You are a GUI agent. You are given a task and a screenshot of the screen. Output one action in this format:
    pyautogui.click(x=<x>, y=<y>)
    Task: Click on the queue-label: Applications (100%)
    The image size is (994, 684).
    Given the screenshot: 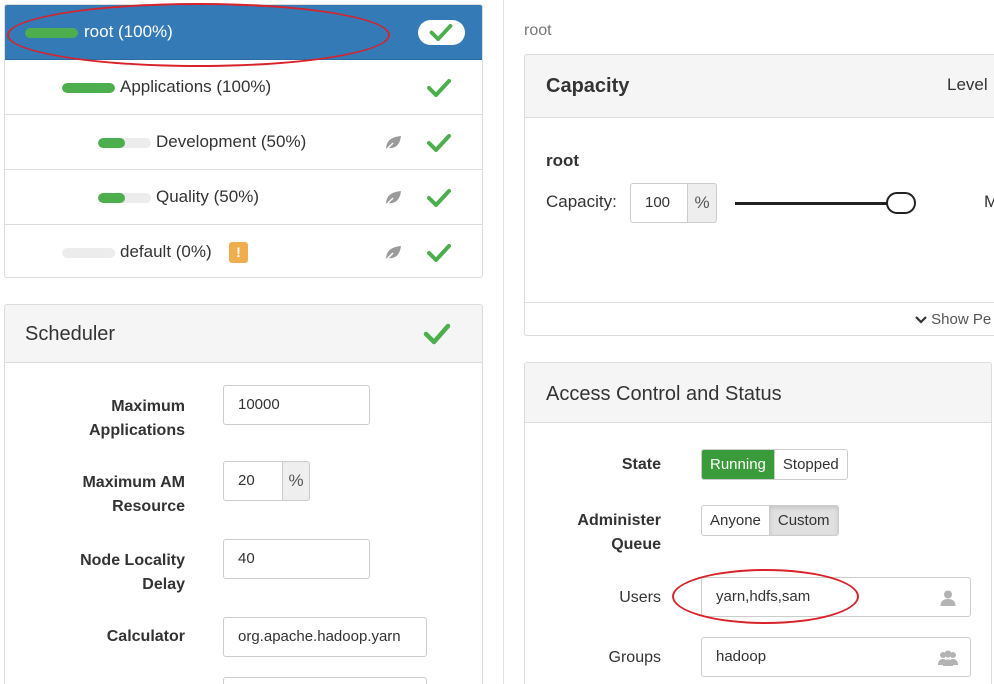 What is the action you would take?
    pyautogui.click(x=196, y=86)
    